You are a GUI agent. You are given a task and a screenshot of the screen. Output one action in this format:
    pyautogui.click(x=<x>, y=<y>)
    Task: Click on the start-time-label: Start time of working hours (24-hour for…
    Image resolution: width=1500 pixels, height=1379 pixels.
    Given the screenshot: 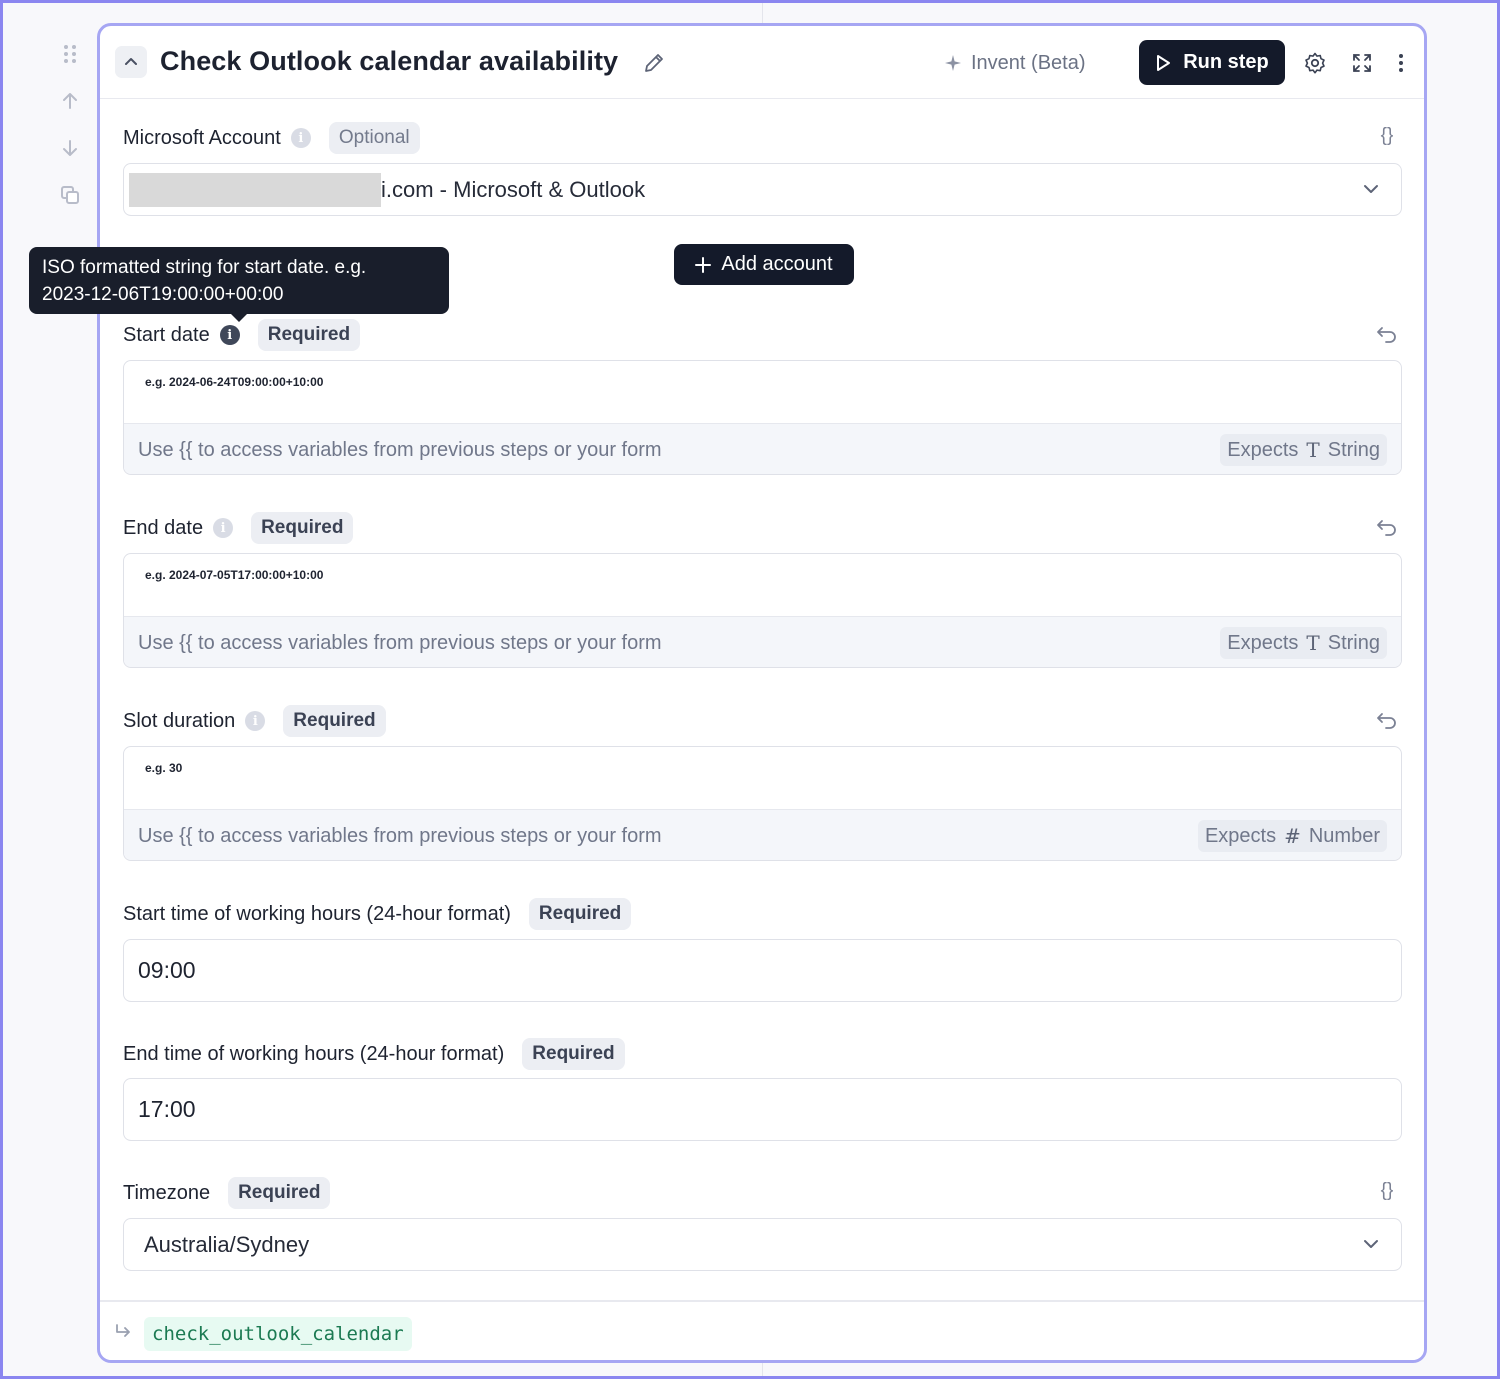 What is the action you would take?
    pyautogui.click(x=317, y=913)
    